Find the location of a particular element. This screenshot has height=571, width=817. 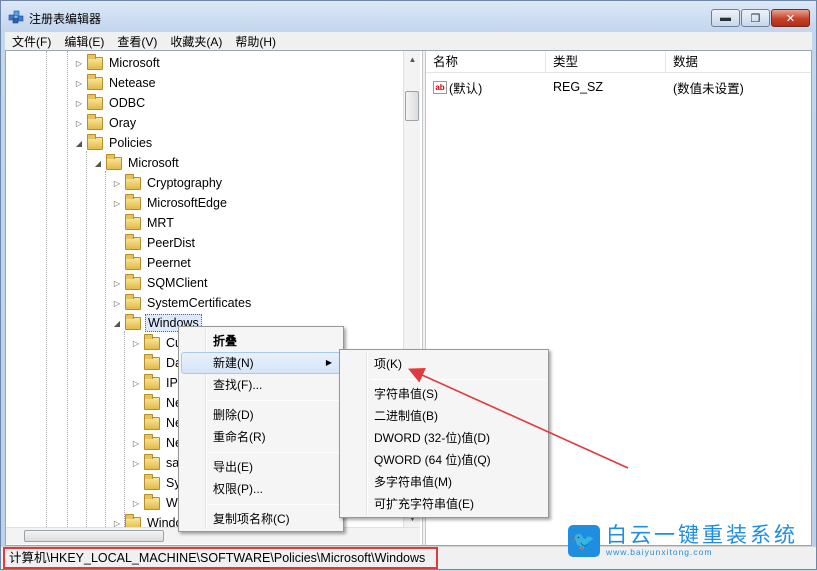

tree-node-microsoft: ▷ Microsoft is located at coordinates (118, 63).